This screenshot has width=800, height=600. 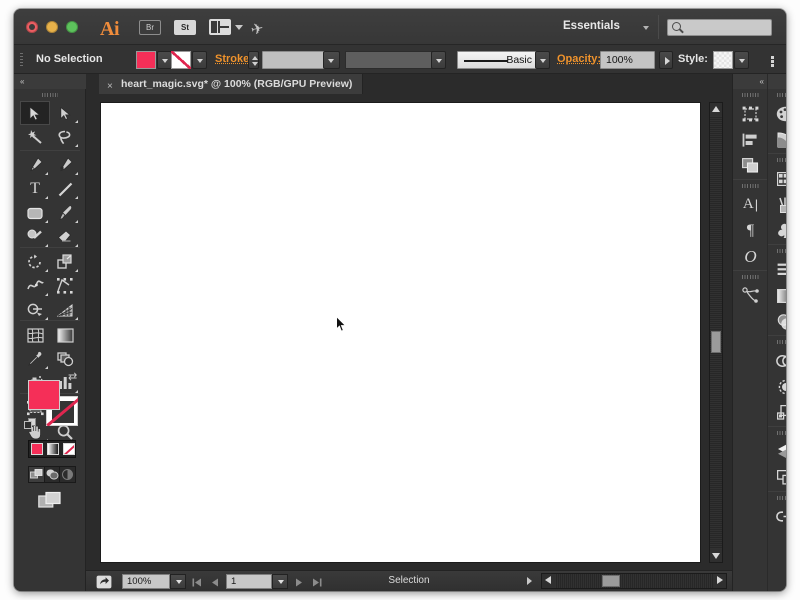 I want to click on magic-wand-tool, so click(x=35, y=137).